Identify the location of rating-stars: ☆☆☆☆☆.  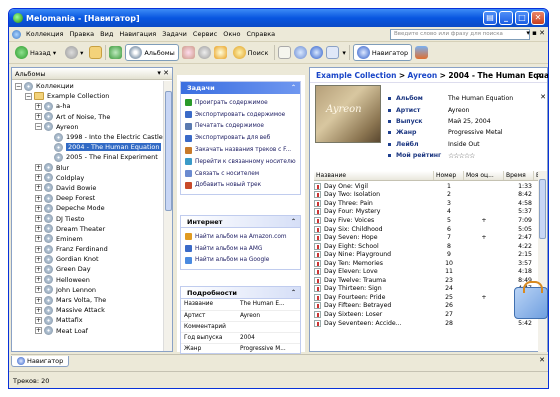
(461, 156).